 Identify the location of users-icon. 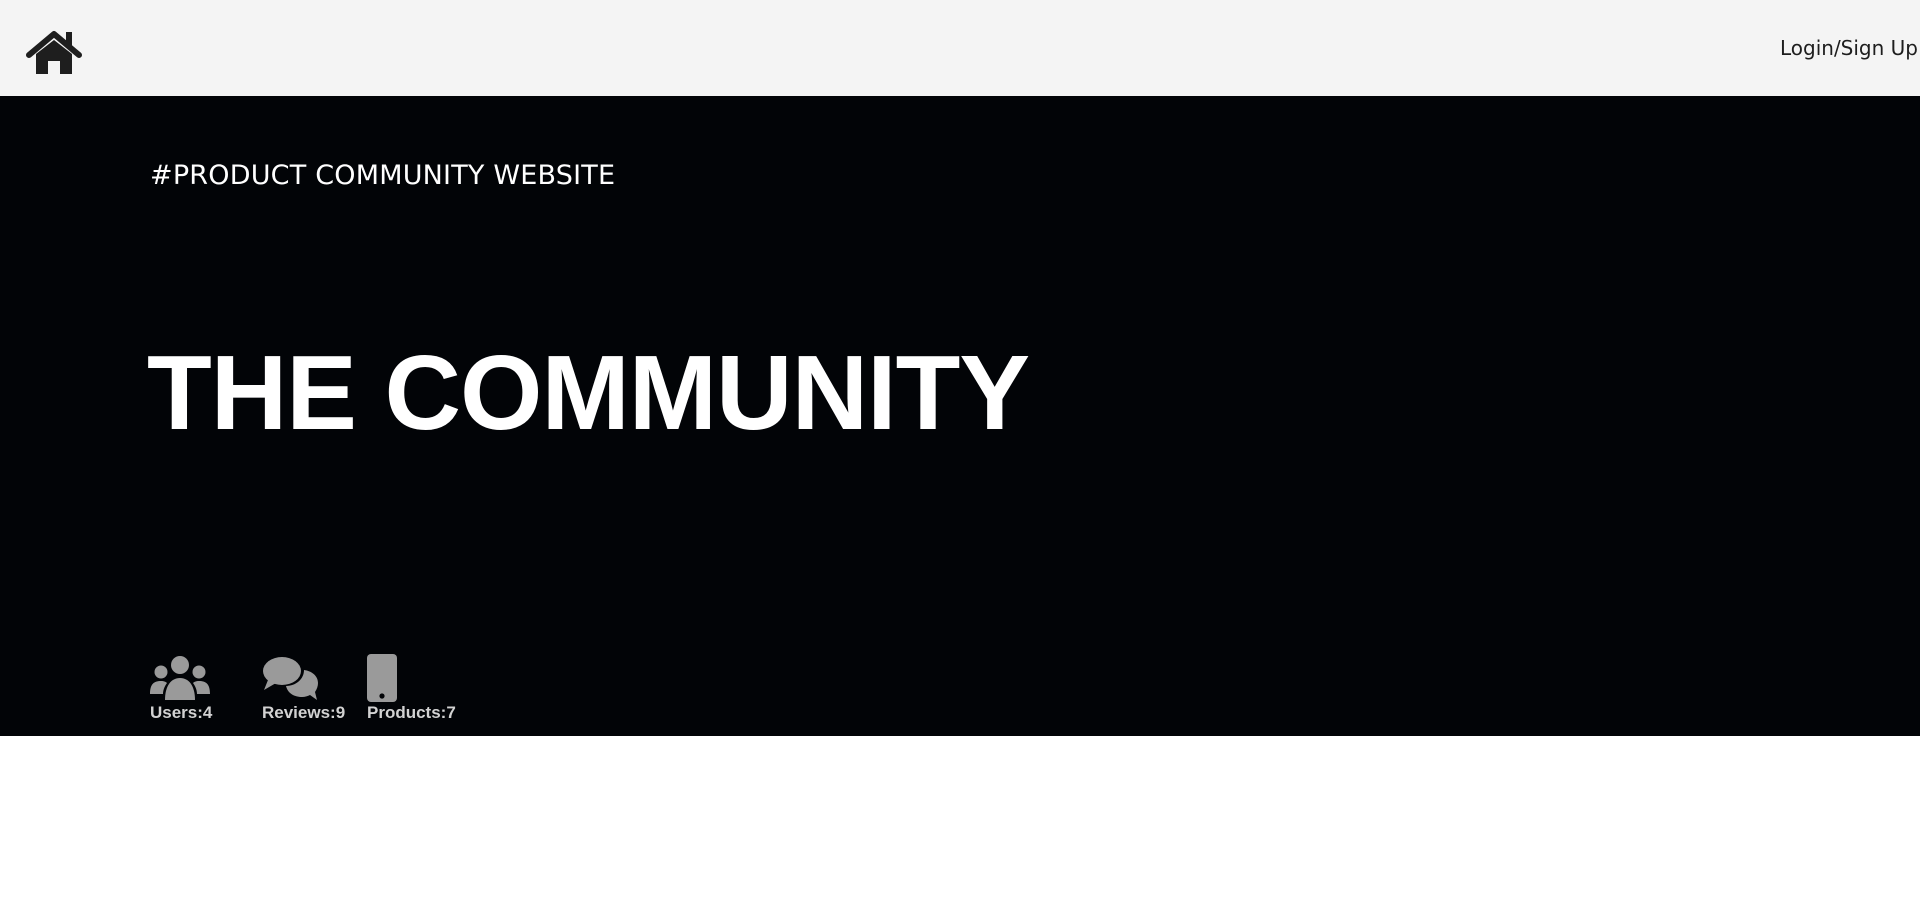
(180, 678).